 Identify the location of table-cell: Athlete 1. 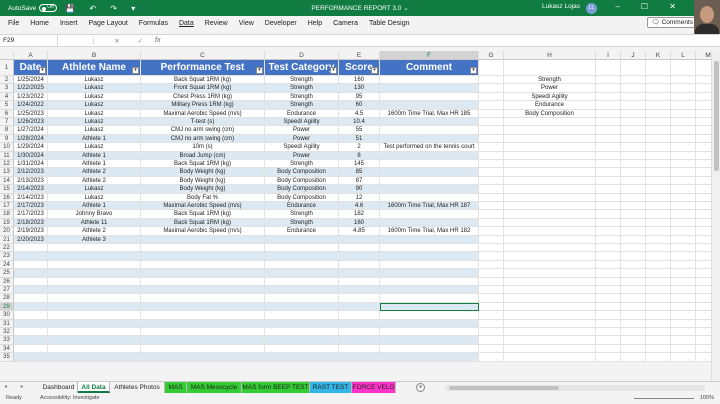
(94, 164).